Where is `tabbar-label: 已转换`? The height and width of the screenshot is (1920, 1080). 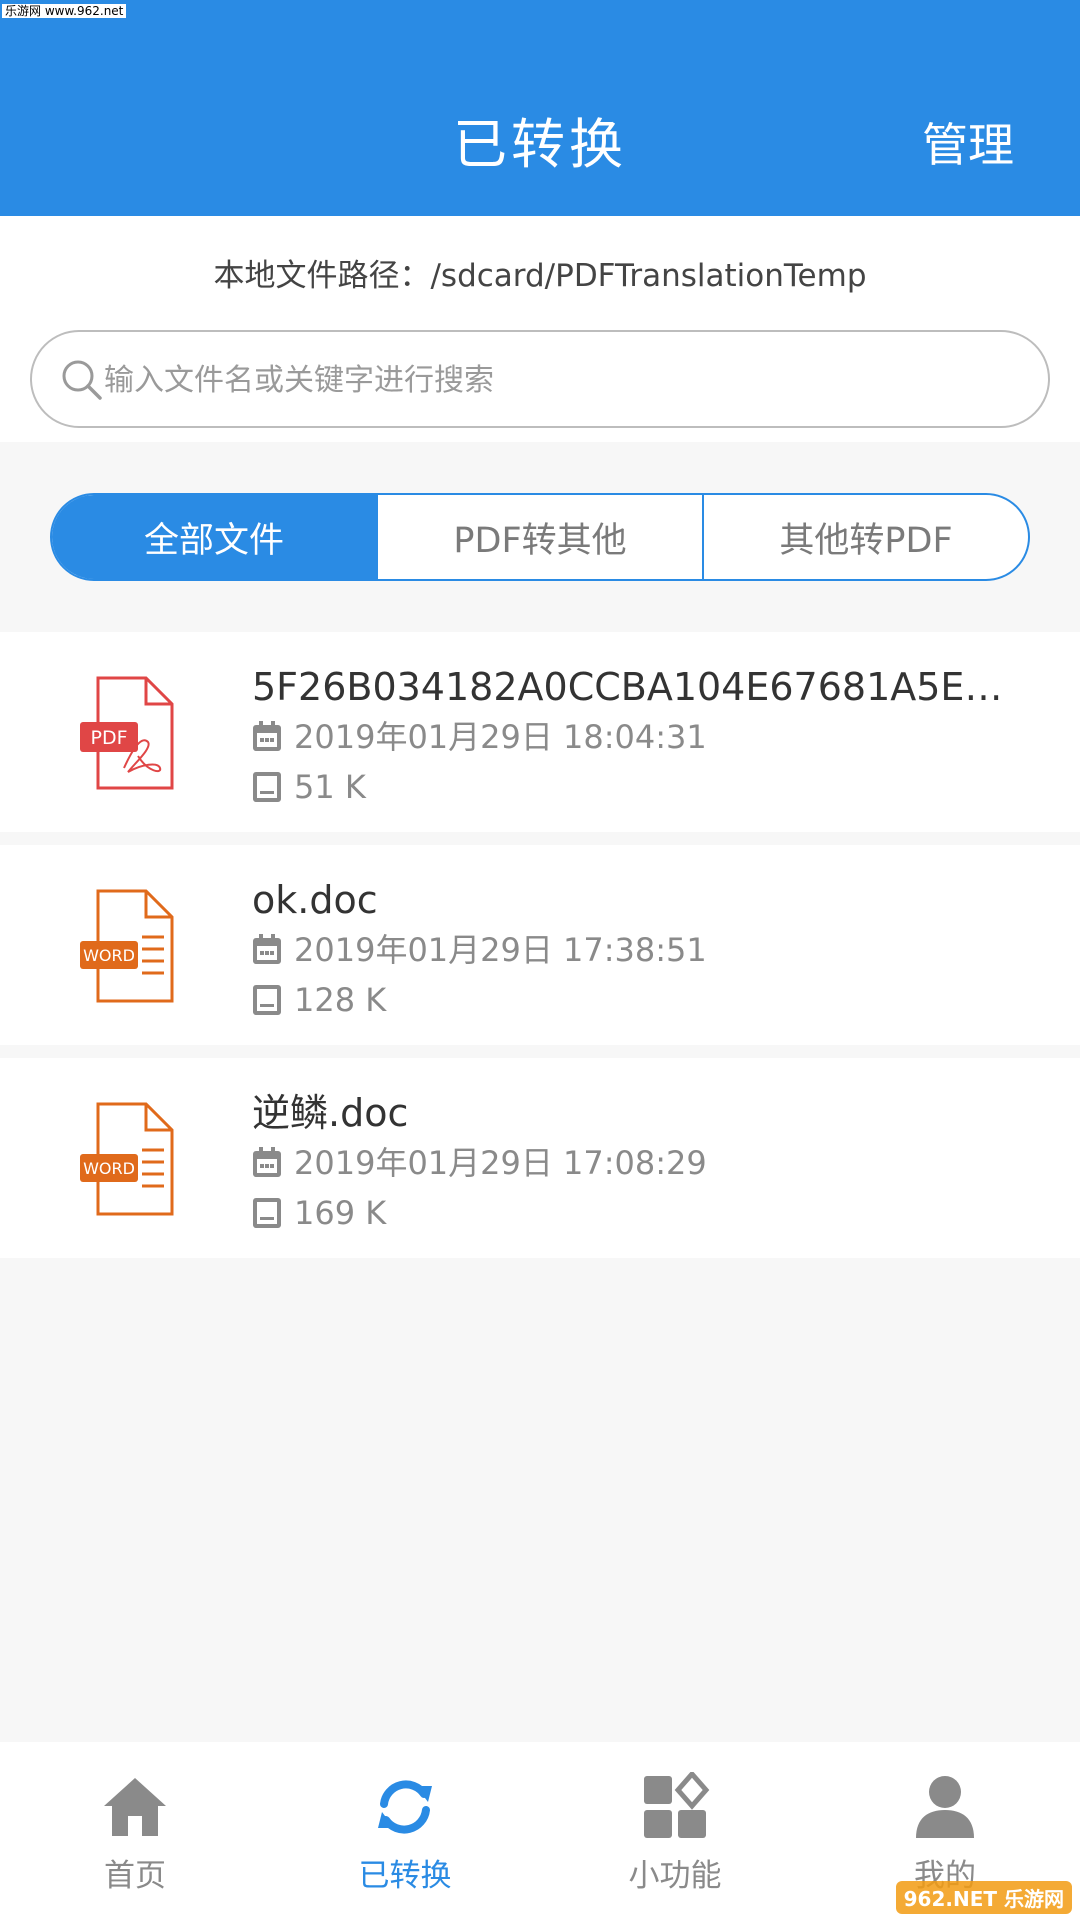 tabbar-label: 已转换 is located at coordinates (405, 1876).